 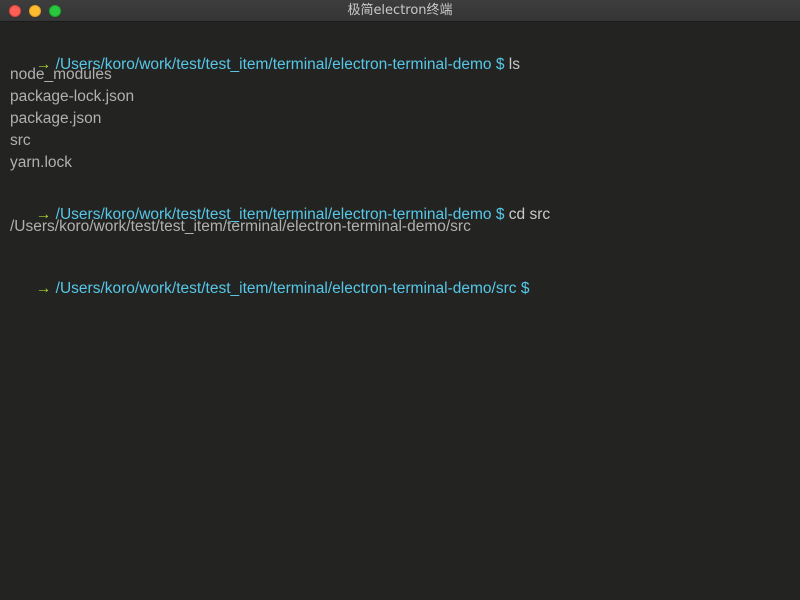 What do you see at coordinates (41, 162) in the screenshot?
I see `output-line: yarn.lock` at bounding box center [41, 162].